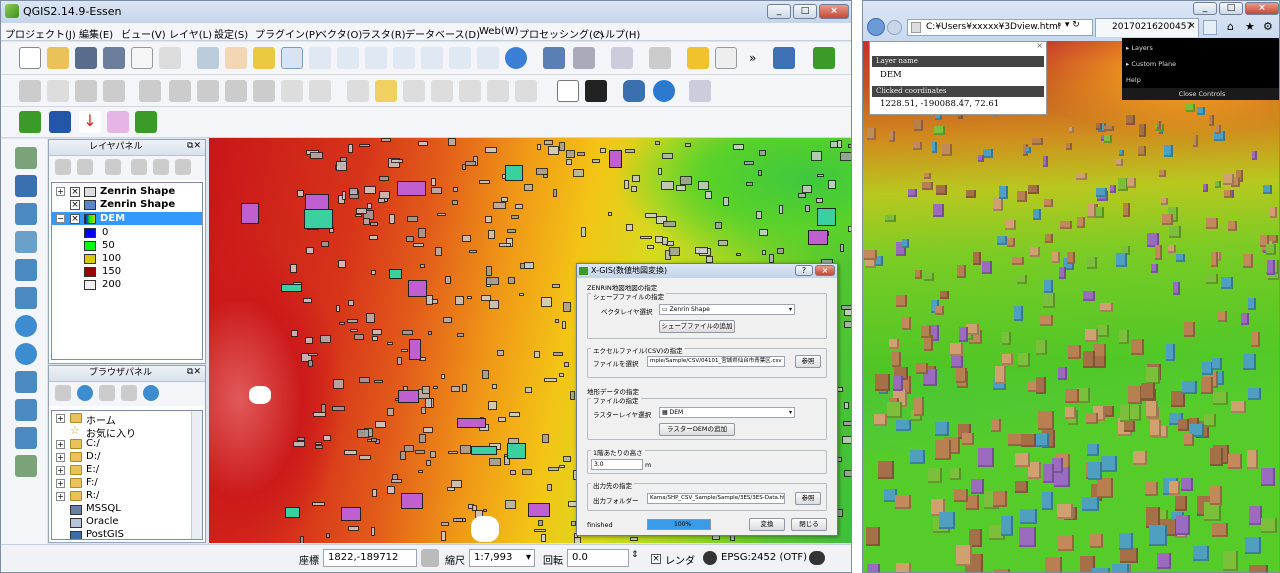 The image size is (1280, 573). What do you see at coordinates (825, 270) in the screenshot?
I see `dialog-close-button: ×` at bounding box center [825, 270].